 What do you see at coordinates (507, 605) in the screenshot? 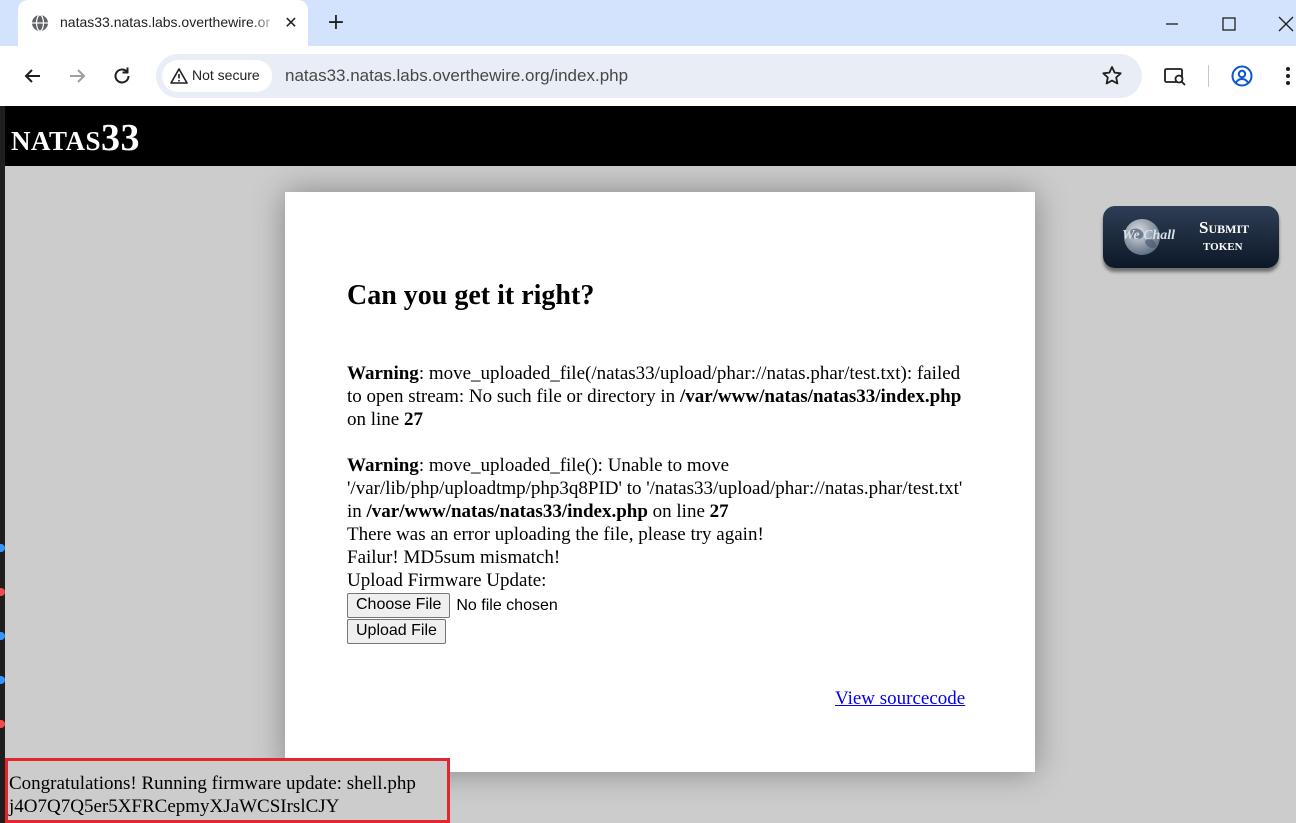
I see `no-file-text: No file chosen` at bounding box center [507, 605].